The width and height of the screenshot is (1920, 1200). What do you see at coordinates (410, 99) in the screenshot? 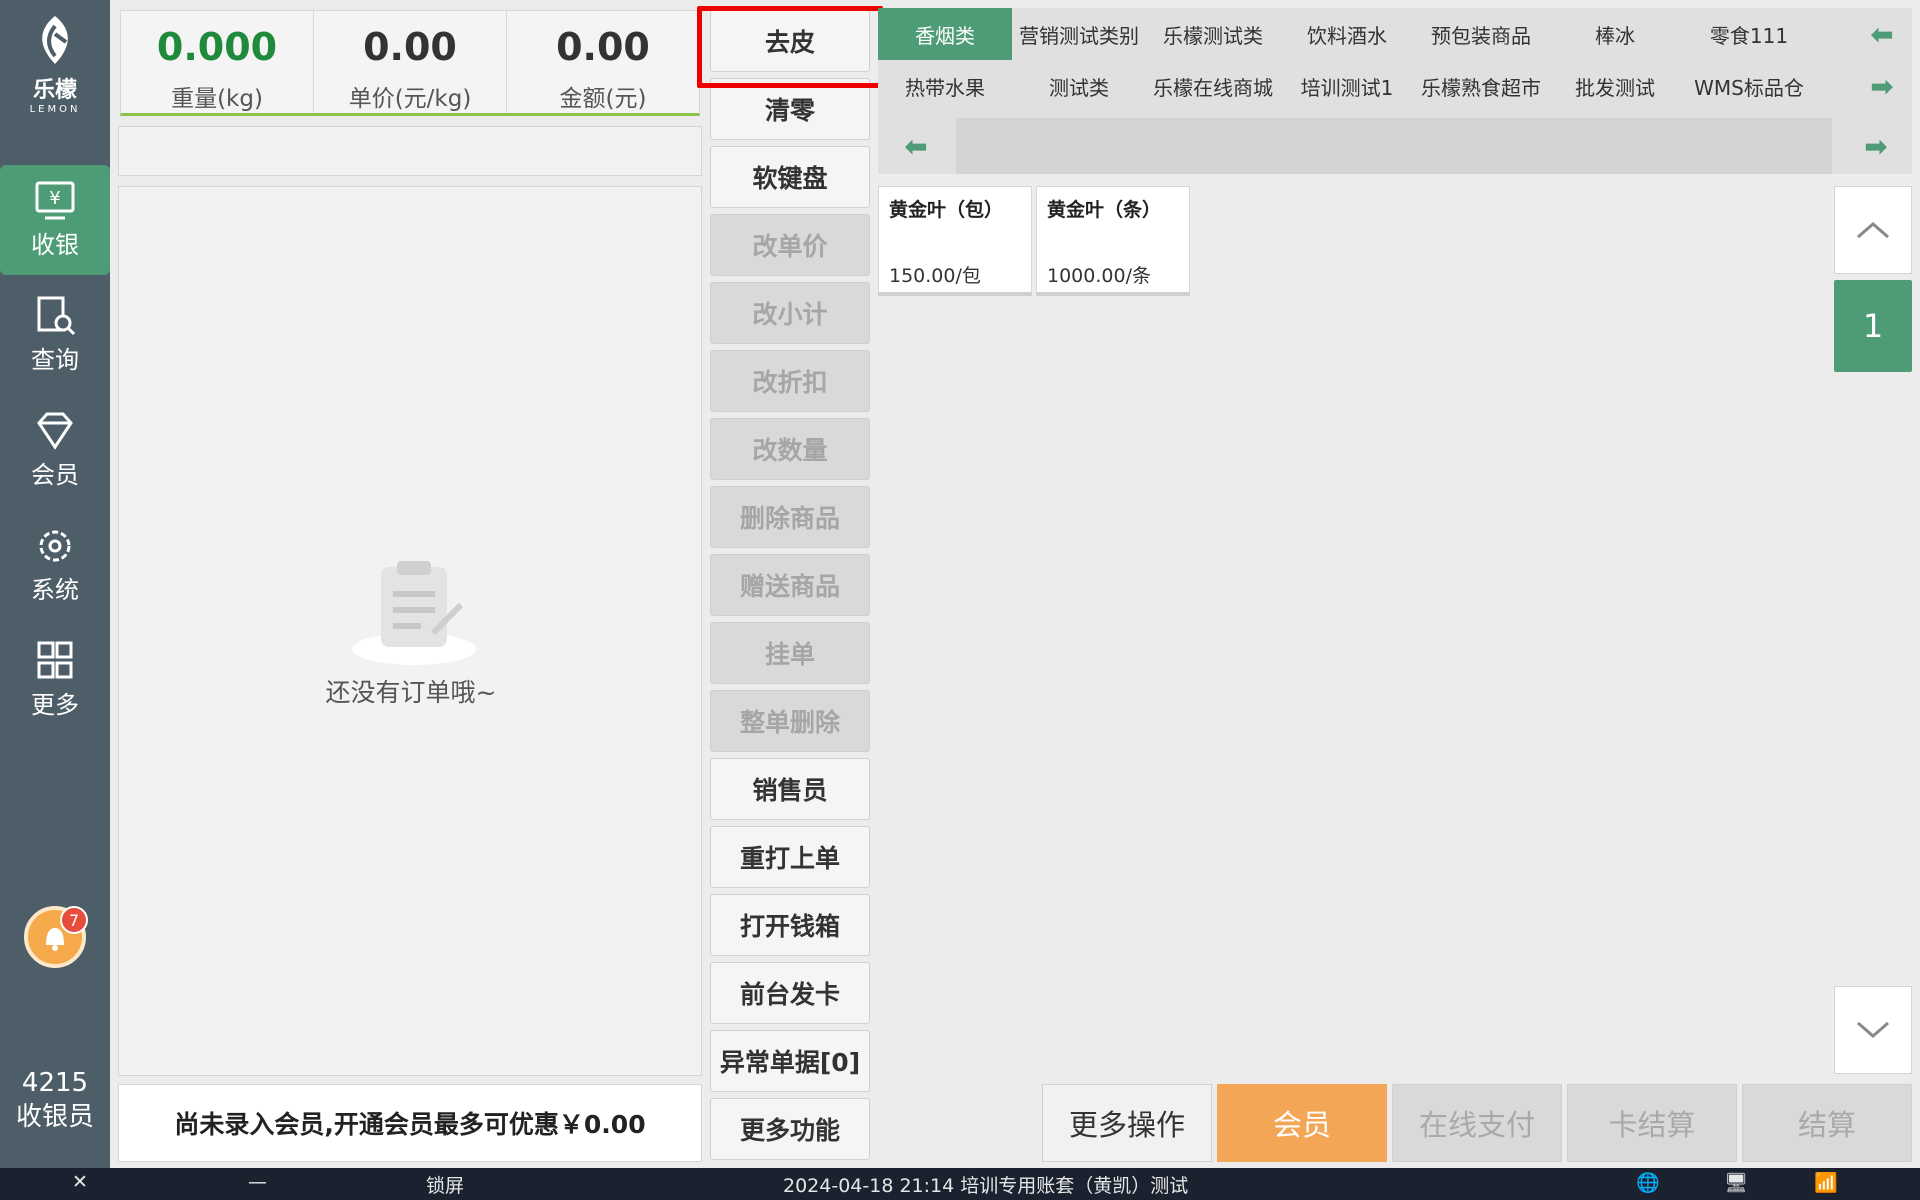
I see `unit-price-label: 单价(元/kg)` at bounding box center [410, 99].